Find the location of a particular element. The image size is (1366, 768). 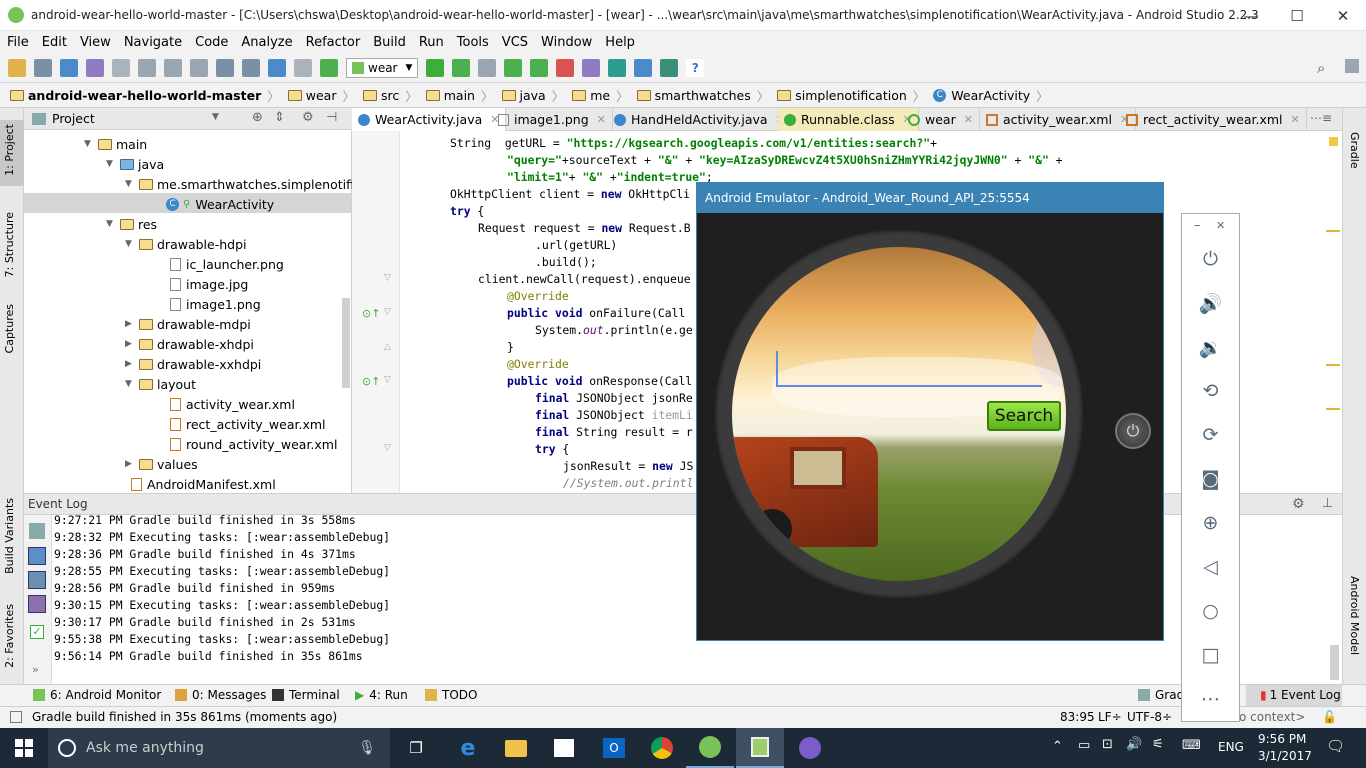

sdk-manager-icon is located at coordinates (669, 67).